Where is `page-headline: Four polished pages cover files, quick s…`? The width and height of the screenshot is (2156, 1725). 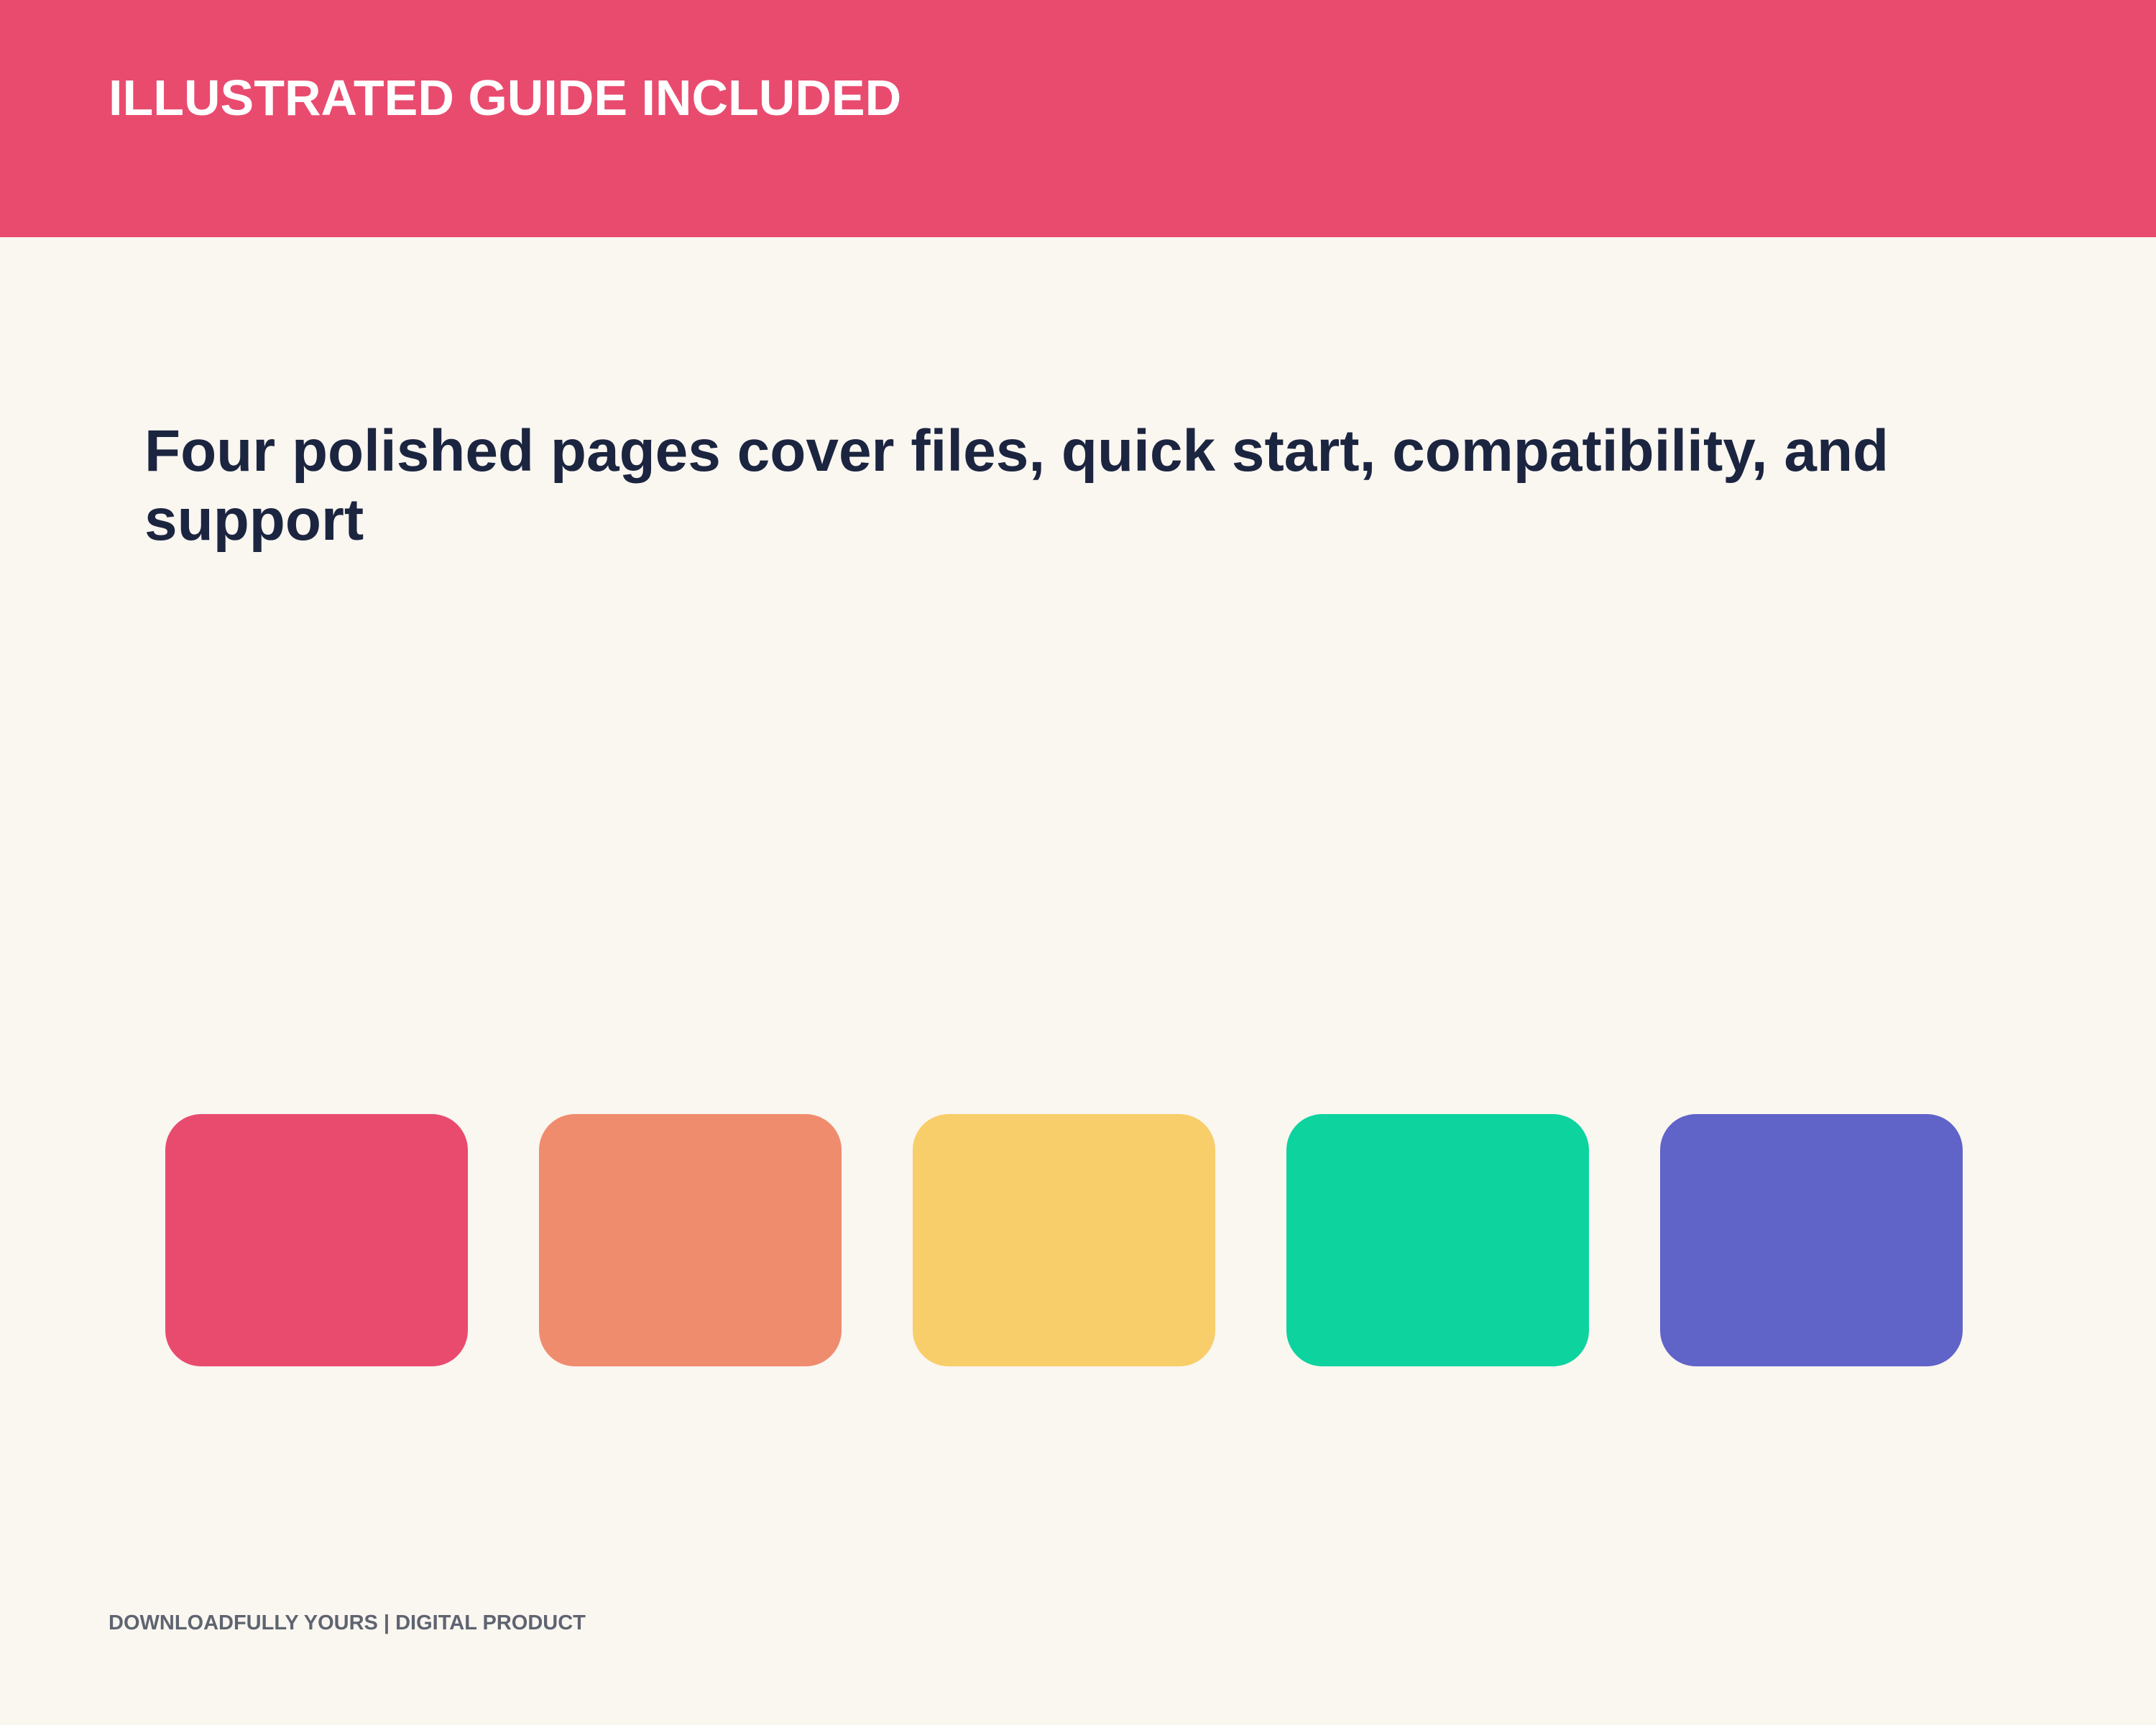 page-headline: Four polished pages cover files, quick s… is located at coordinates (1017, 485).